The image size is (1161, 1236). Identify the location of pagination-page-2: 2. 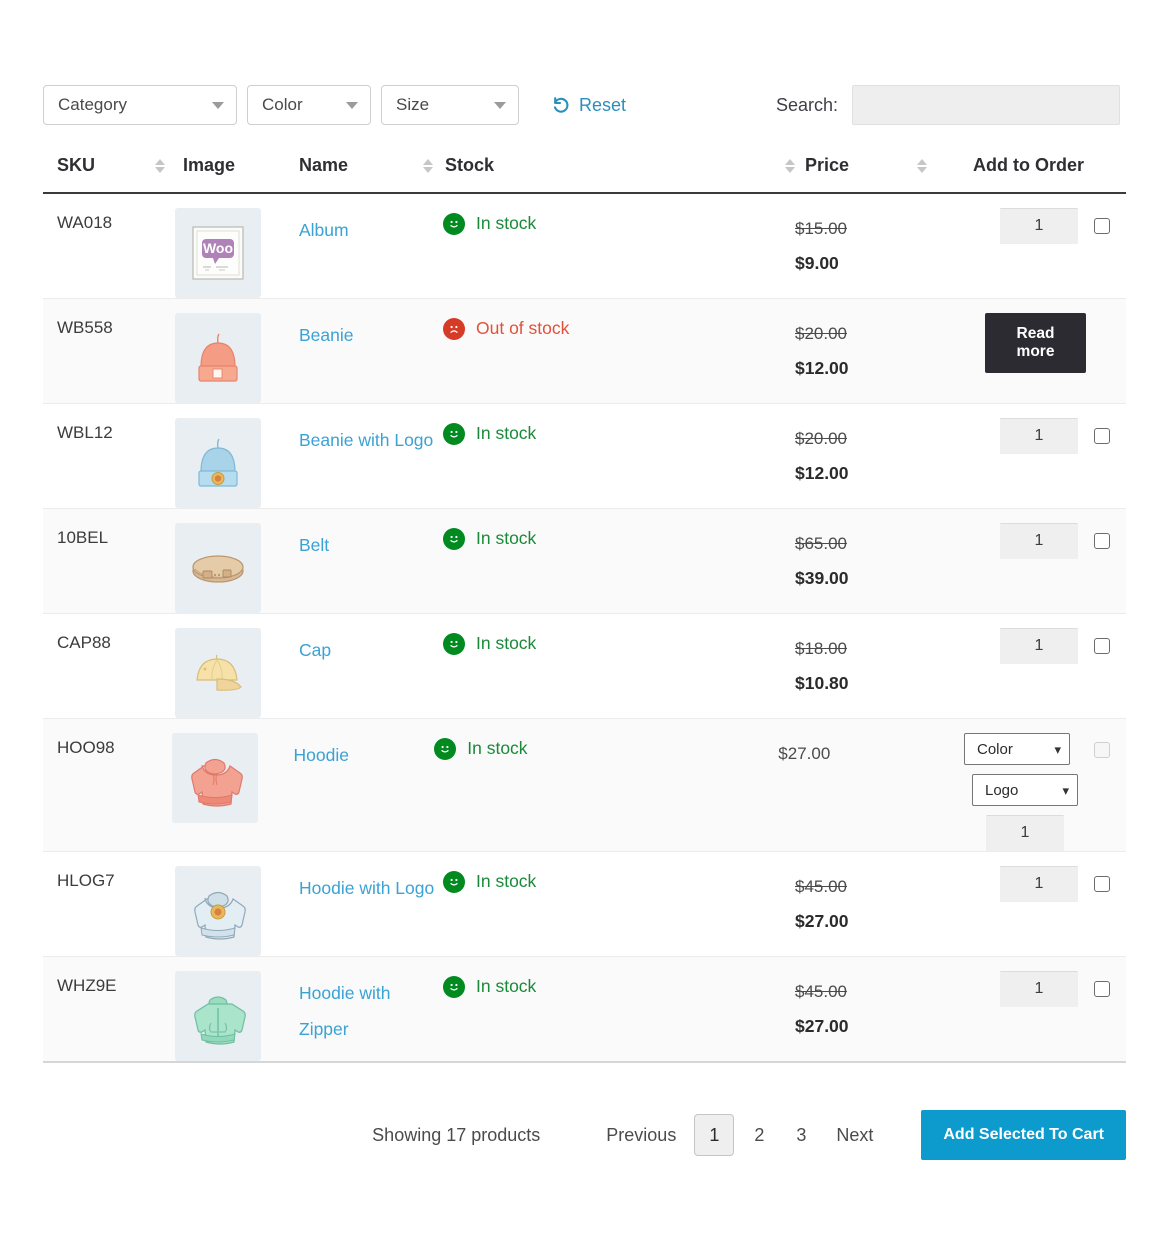
(759, 1135).